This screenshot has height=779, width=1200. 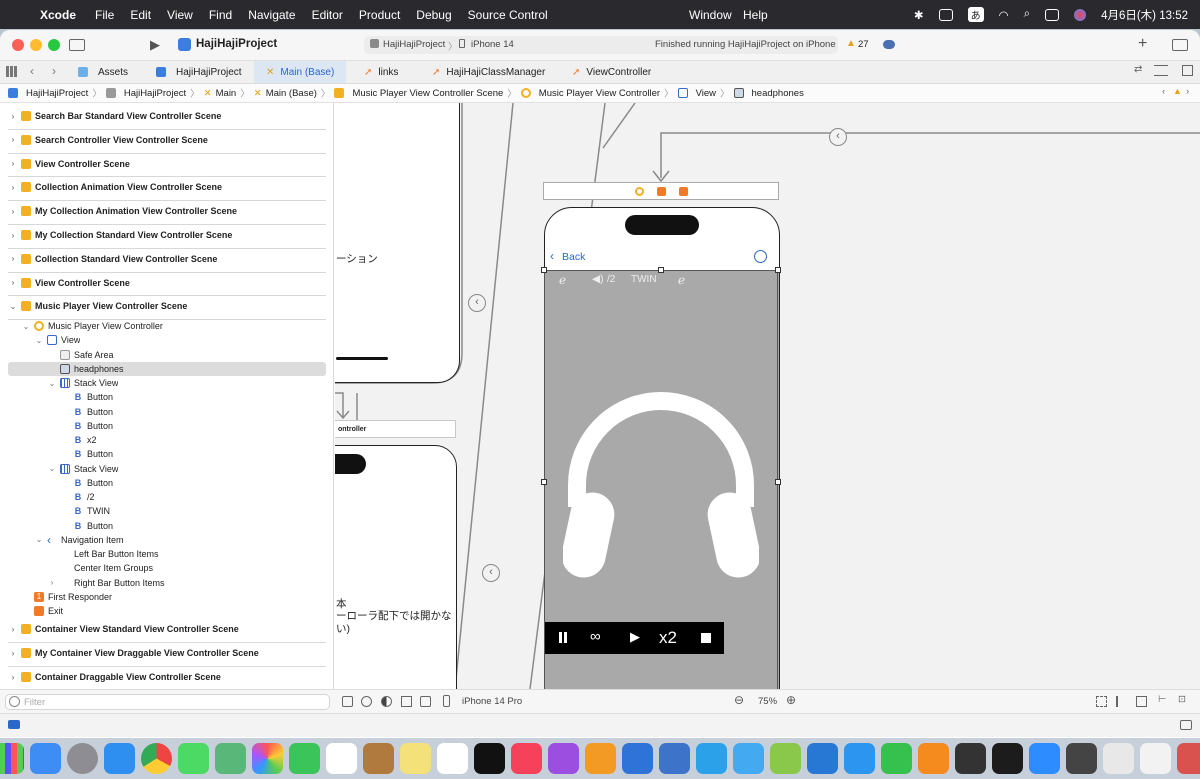 What do you see at coordinates (662, 479) in the screenshot?
I see `headphones-image-view: ℯ ◀) /2 TWIN ℯ ∞ ▶ x2` at bounding box center [662, 479].